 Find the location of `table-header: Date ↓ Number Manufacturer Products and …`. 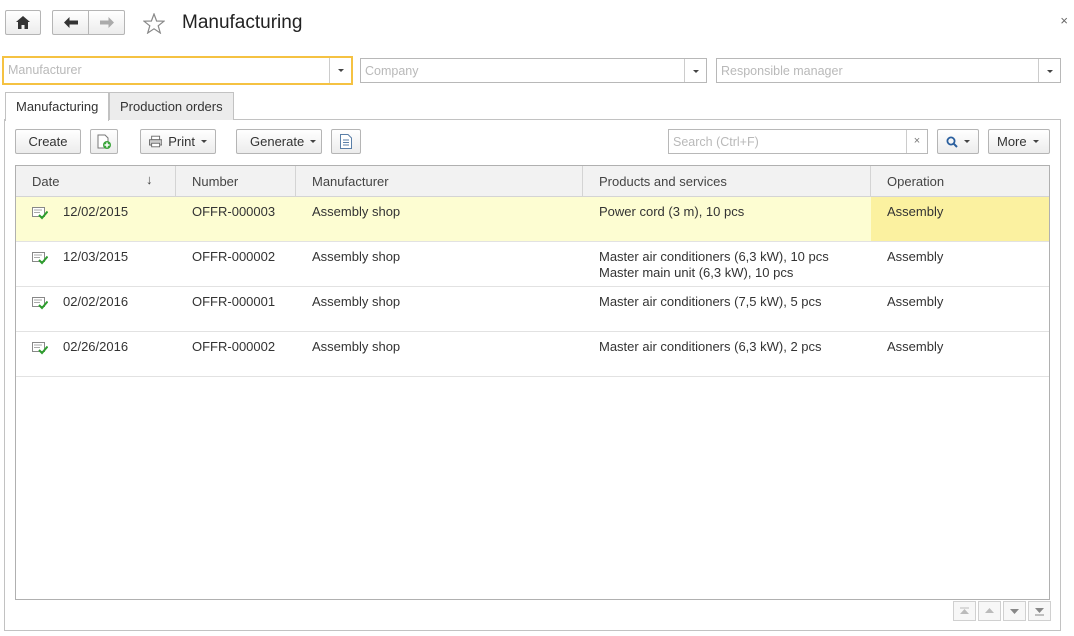

table-header: Date ↓ Number Manufacturer Products and … is located at coordinates (532, 181).